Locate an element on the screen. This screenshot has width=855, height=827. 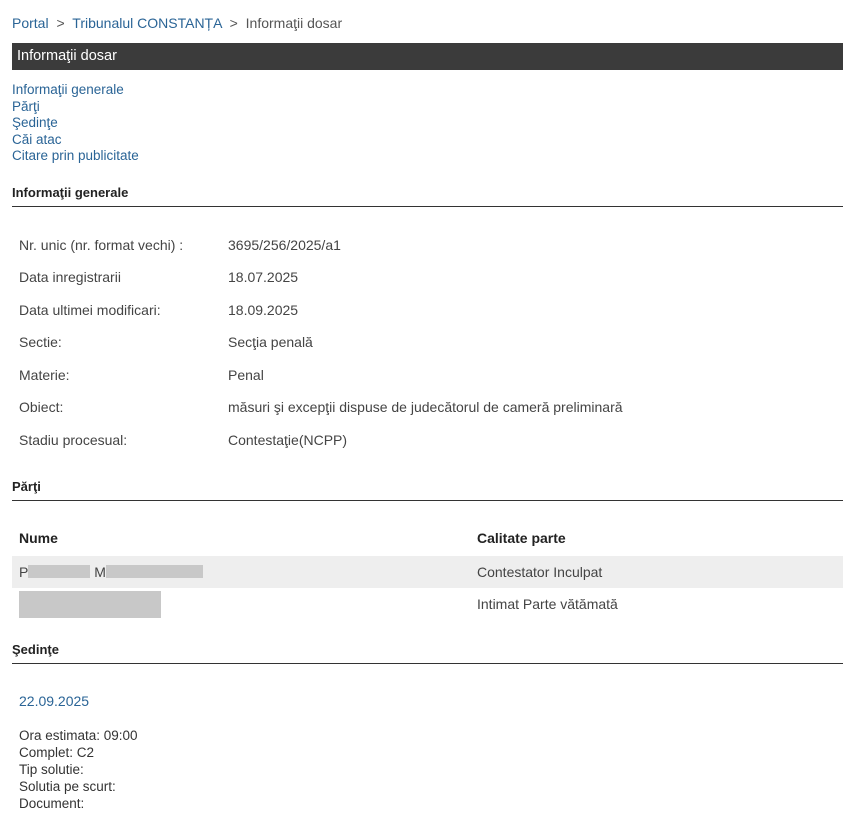
info-label: Nr. unic (nr. format vechi) : is located at coordinates (101, 245).